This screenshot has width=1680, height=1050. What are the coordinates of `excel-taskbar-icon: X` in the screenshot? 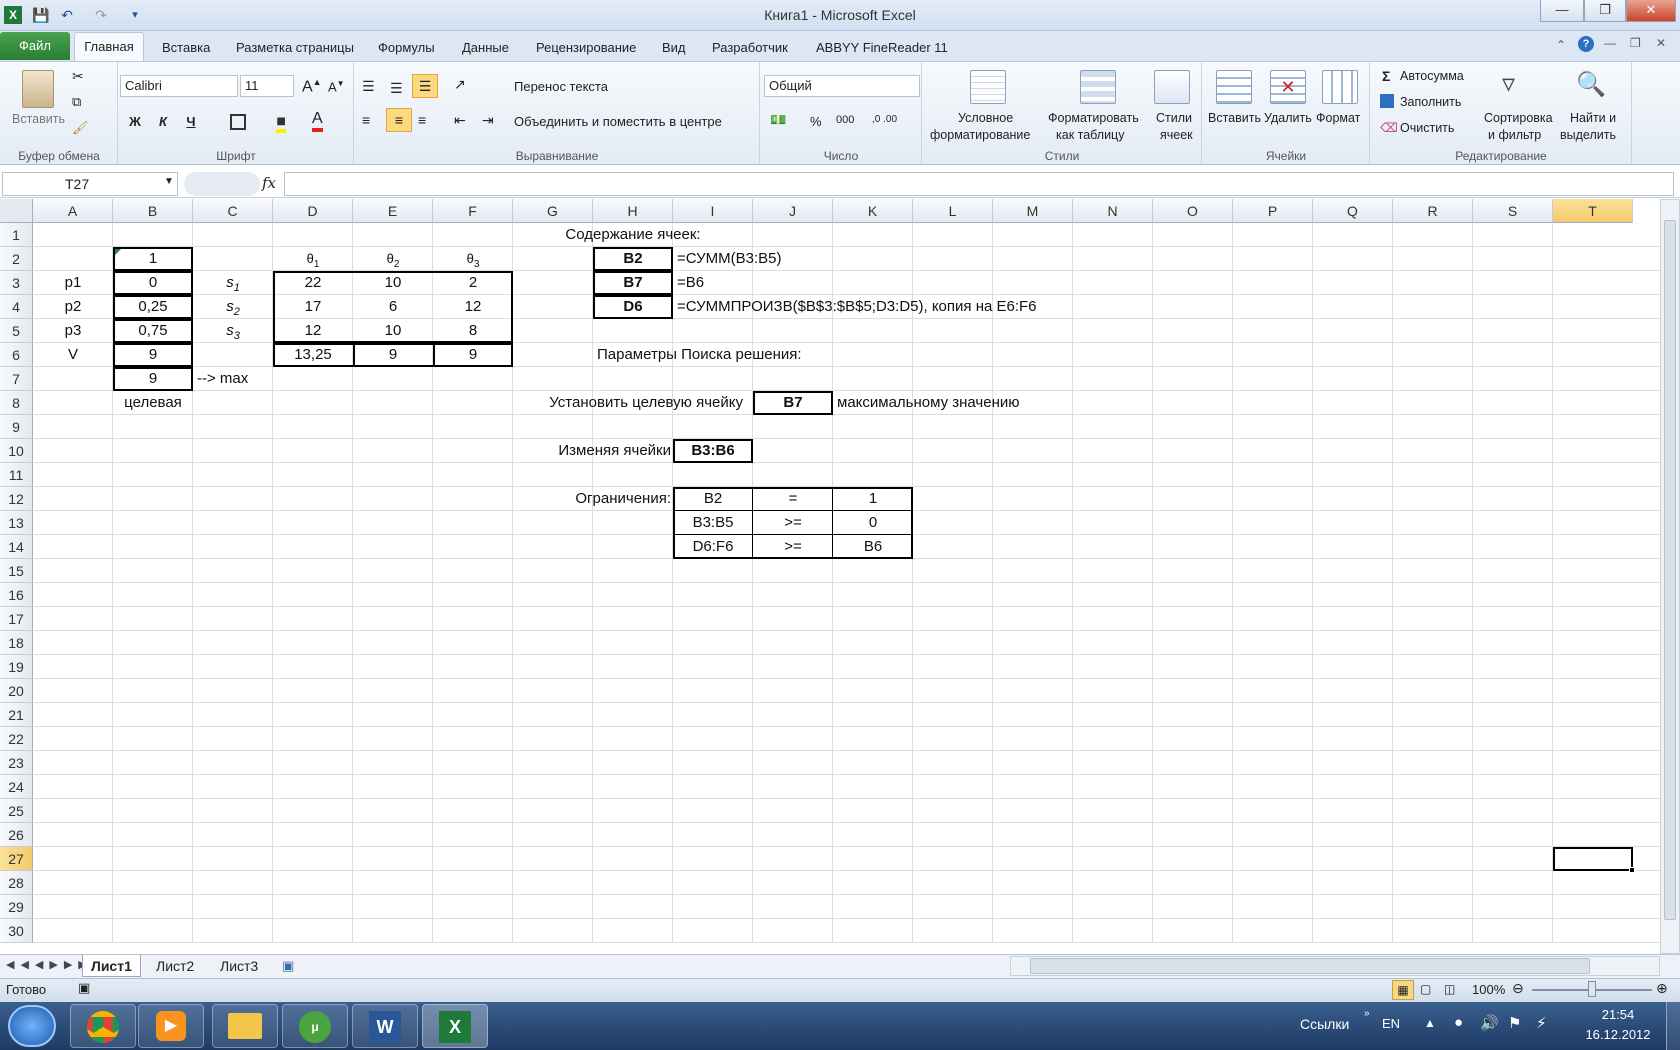 It's located at (455, 1026).